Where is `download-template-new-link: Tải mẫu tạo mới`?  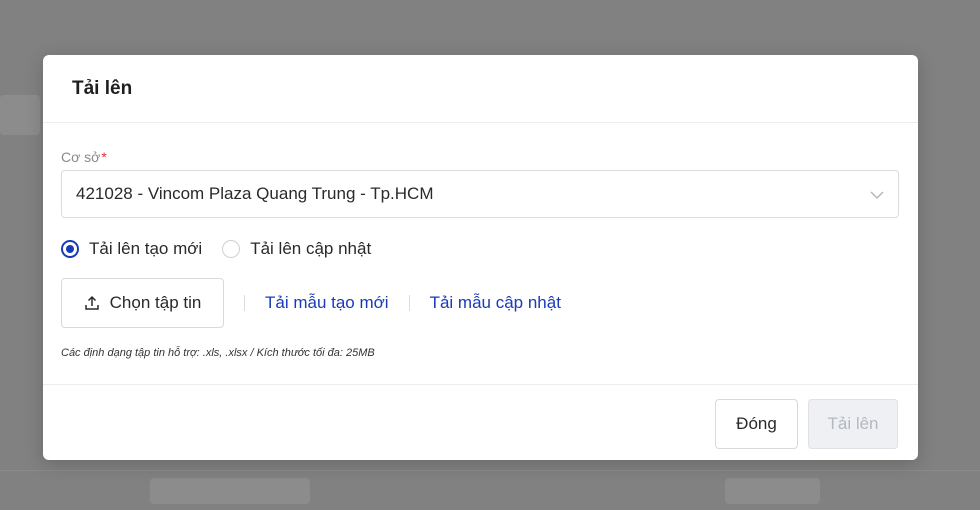
download-template-new-link: Tải mẫu tạo mới is located at coordinates (327, 303).